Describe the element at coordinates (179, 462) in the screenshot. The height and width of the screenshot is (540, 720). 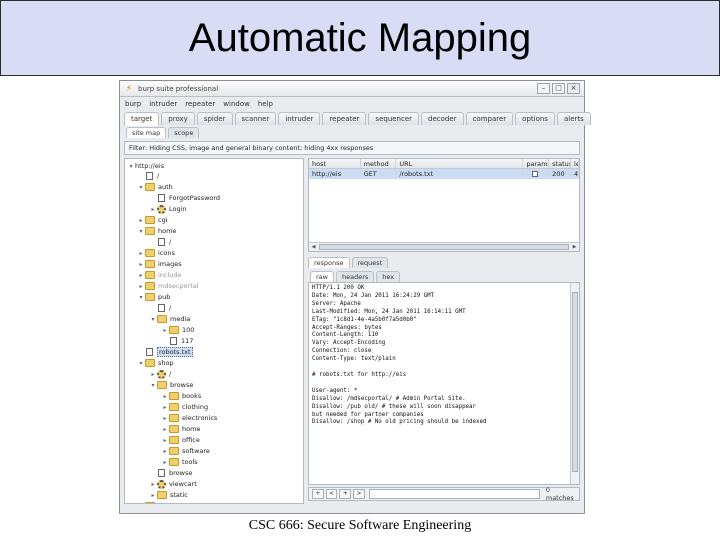
I see `tree-node: ▸ tools` at that location.